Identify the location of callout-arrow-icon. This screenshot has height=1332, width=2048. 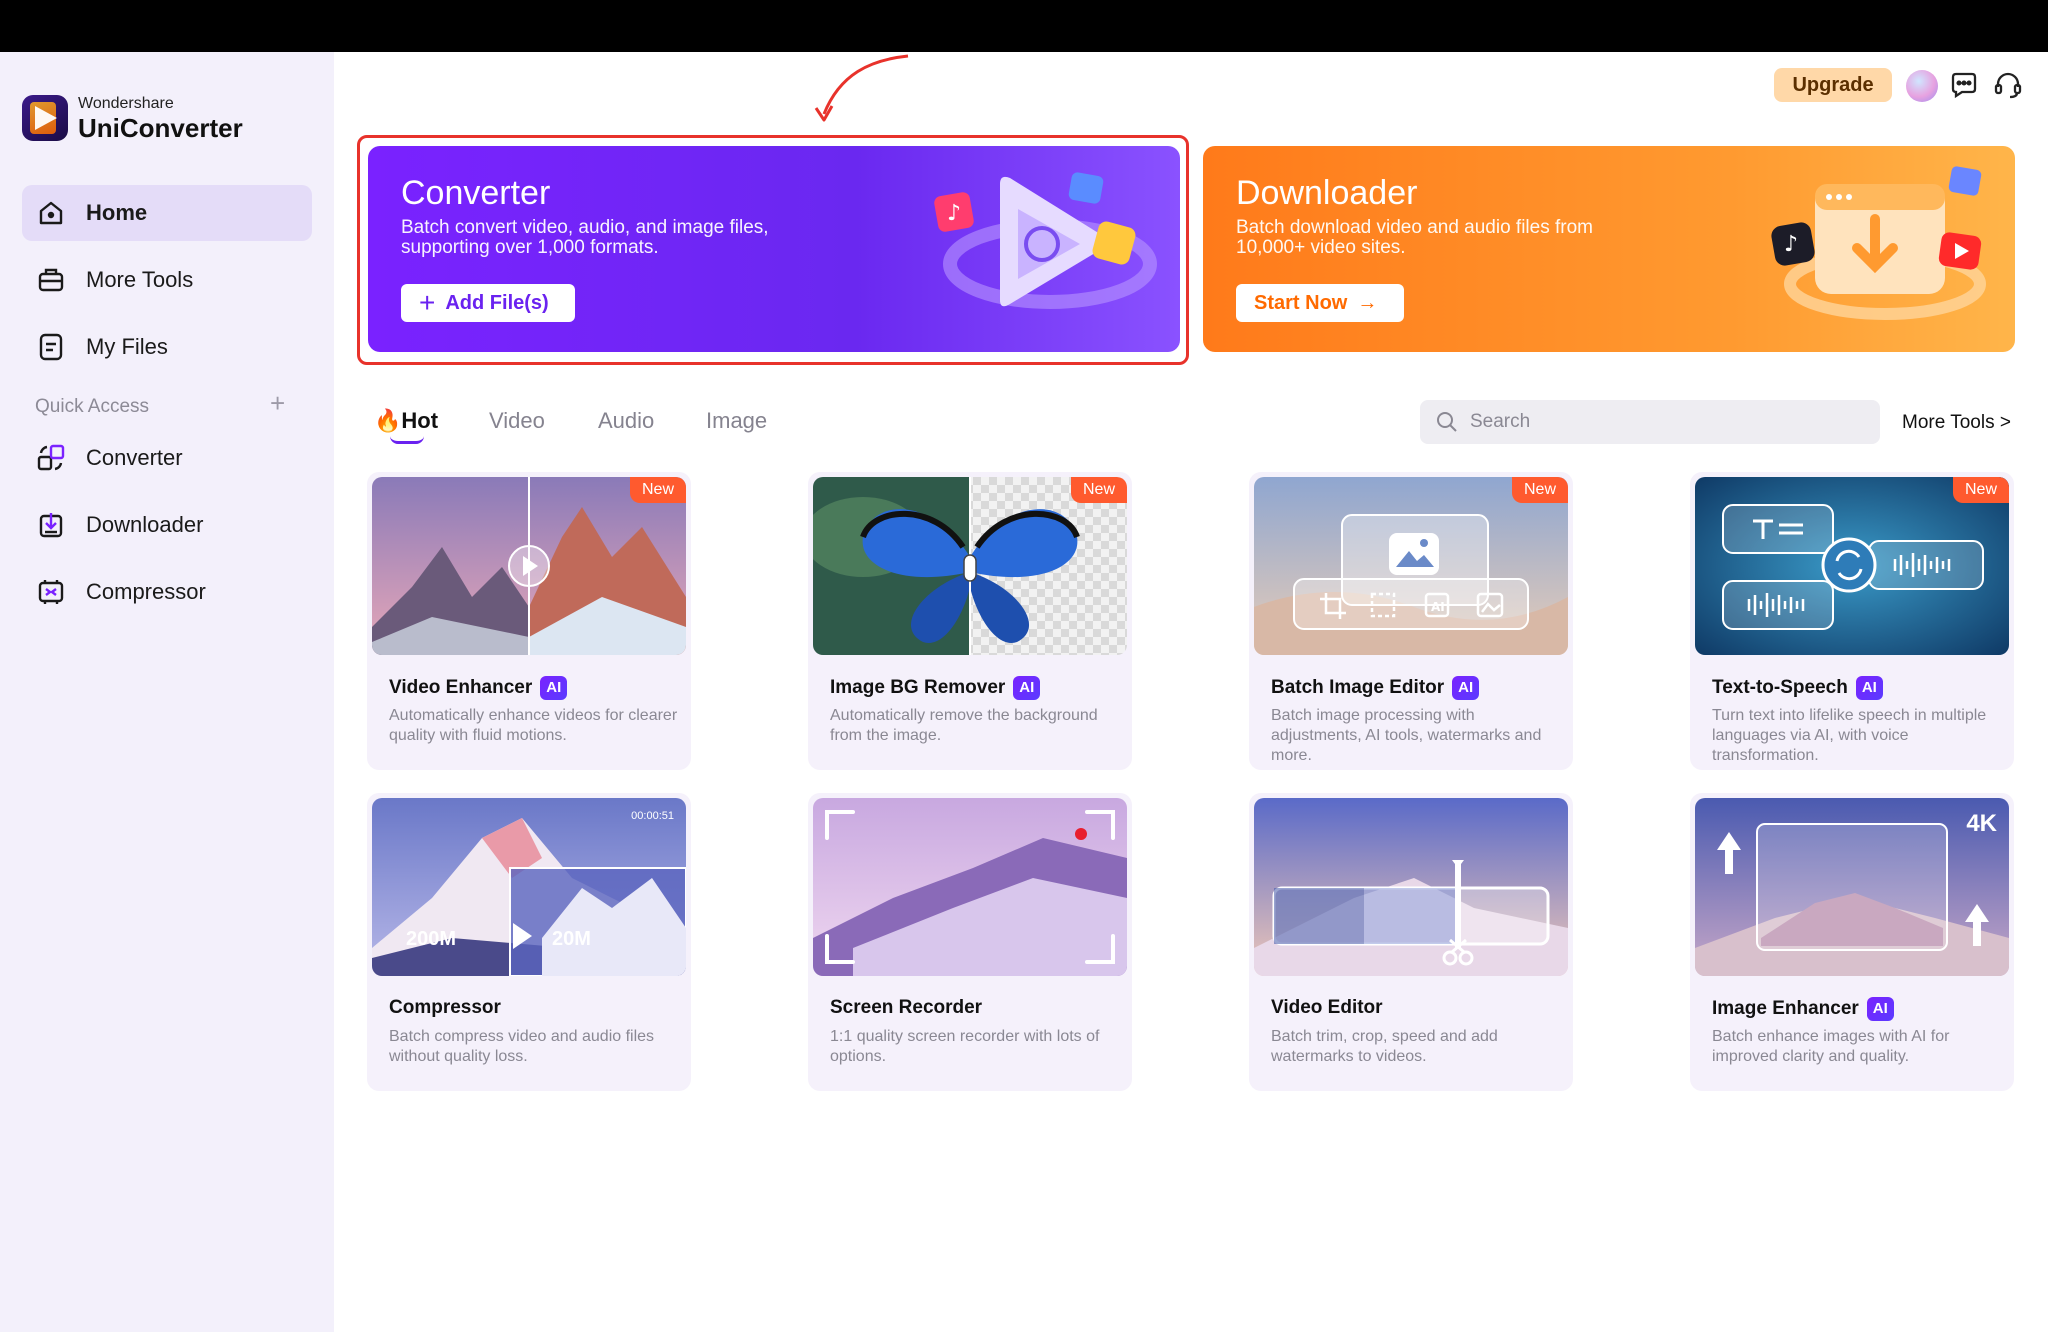
(861, 88).